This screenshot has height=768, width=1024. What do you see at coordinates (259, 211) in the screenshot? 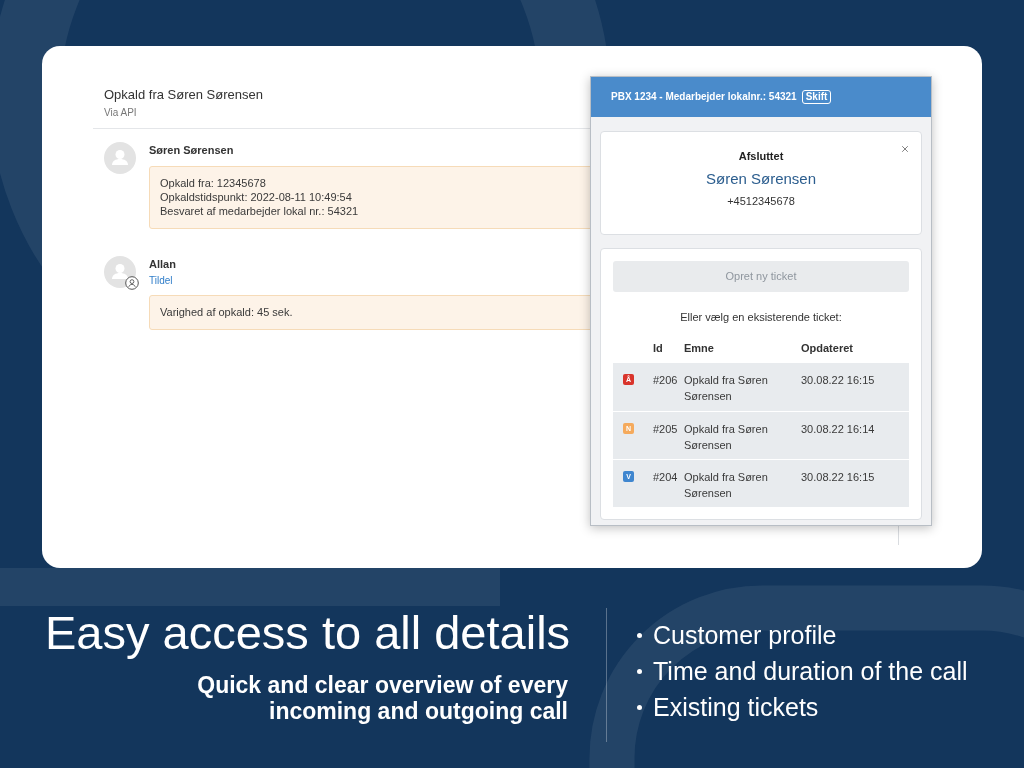
I see `message-line: Besvaret af medarbejder lokal nr.: 54321` at bounding box center [259, 211].